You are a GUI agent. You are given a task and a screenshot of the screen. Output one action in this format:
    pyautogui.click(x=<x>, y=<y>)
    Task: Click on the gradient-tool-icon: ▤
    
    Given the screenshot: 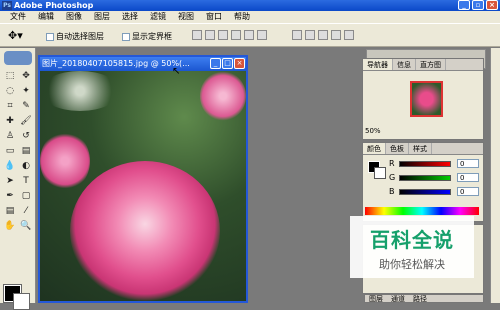 What is the action you would take?
    pyautogui.click(x=26, y=151)
    